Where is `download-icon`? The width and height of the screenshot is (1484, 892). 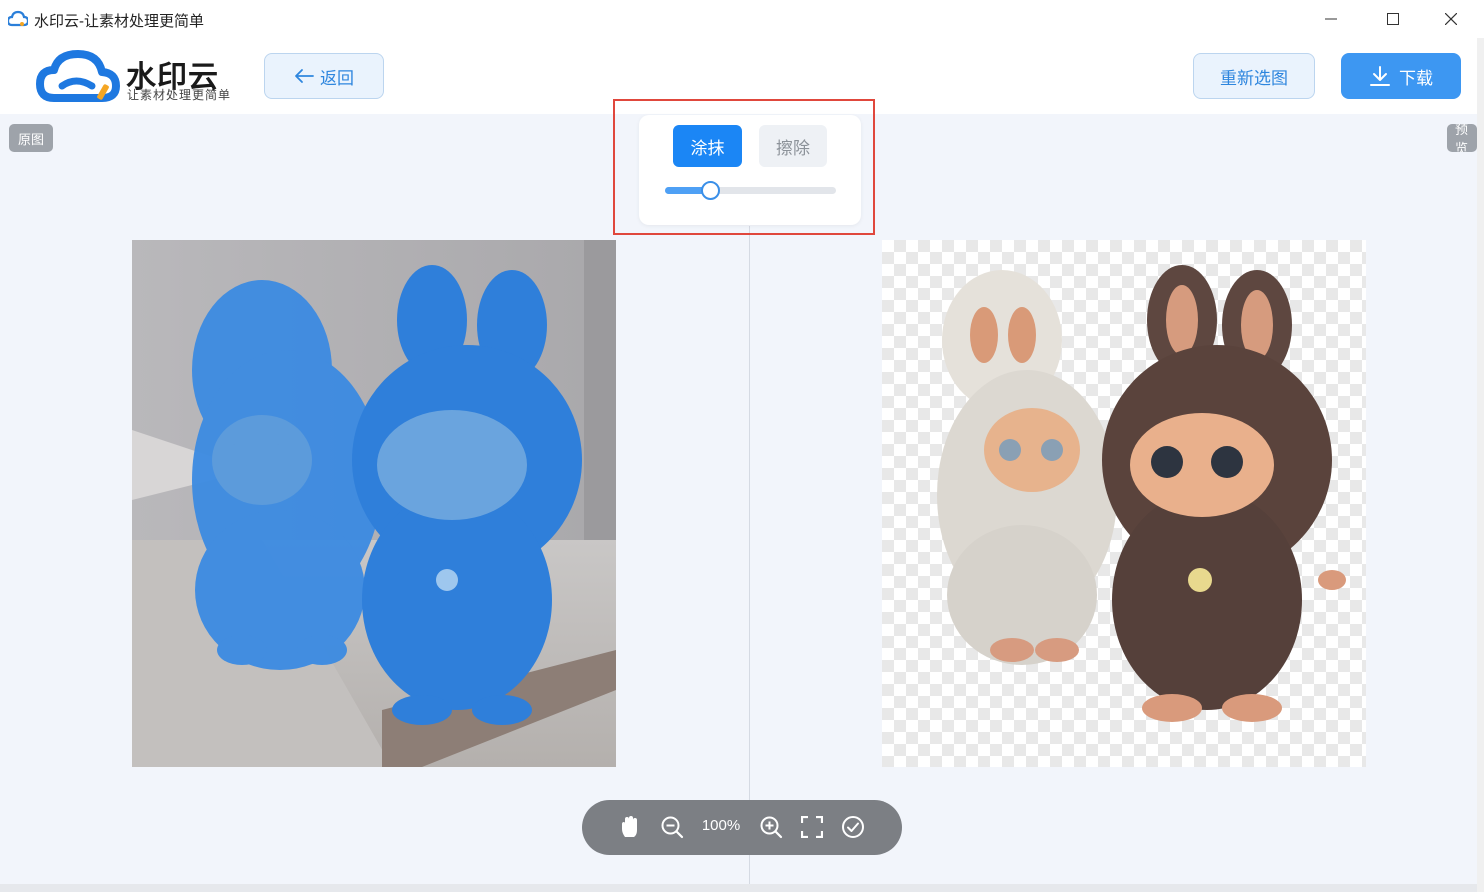
download-icon is located at coordinates (1380, 76).